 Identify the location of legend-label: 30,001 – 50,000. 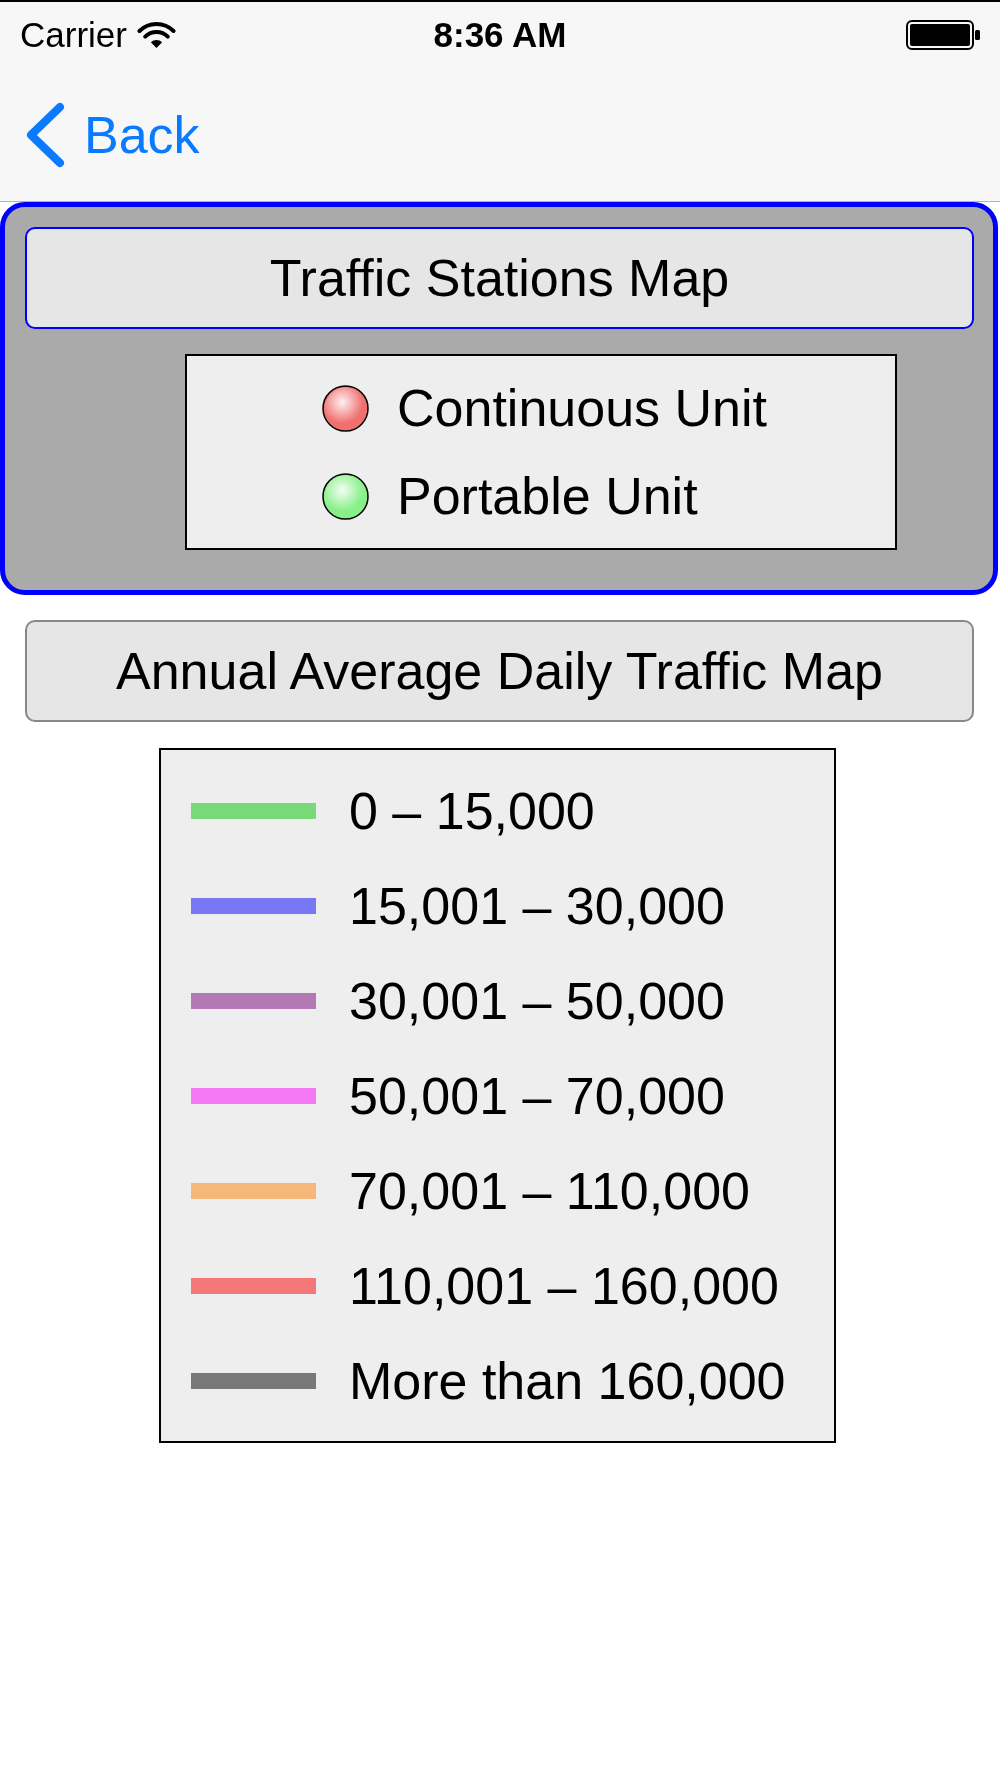
(537, 1000).